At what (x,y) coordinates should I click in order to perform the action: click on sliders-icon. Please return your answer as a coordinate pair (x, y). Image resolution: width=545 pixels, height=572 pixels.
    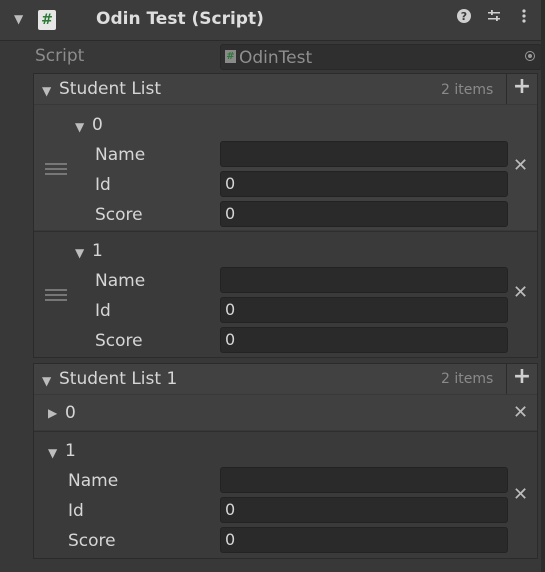
    Looking at the image, I should click on (494, 18).